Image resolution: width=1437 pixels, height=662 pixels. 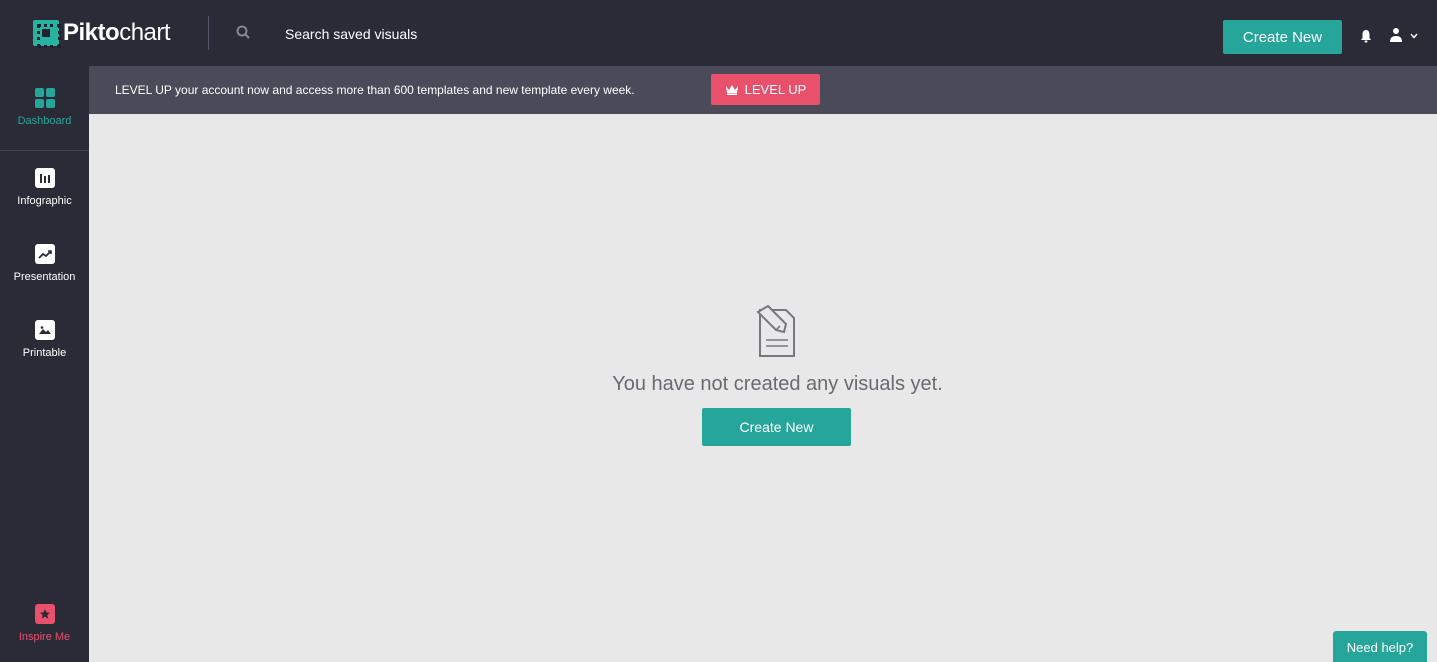 What do you see at coordinates (243, 32) in the screenshot?
I see `search-icon` at bounding box center [243, 32].